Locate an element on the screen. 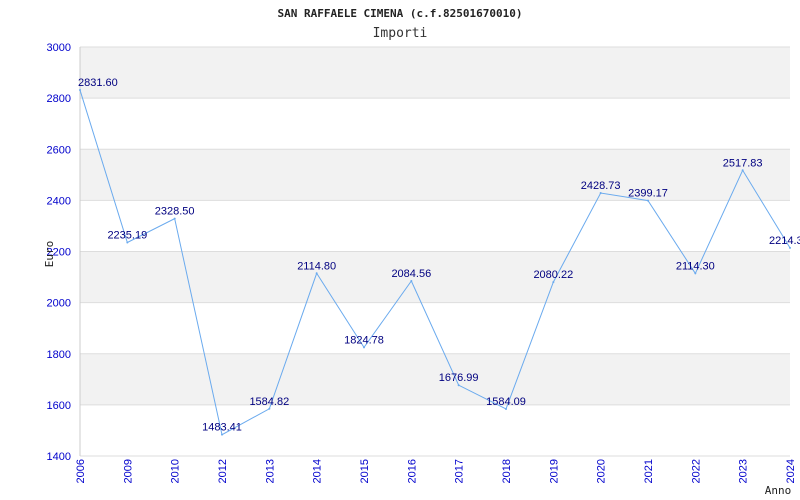 This screenshot has height=500, width=800. x-tick-label: 2021 is located at coordinates (649, 471).